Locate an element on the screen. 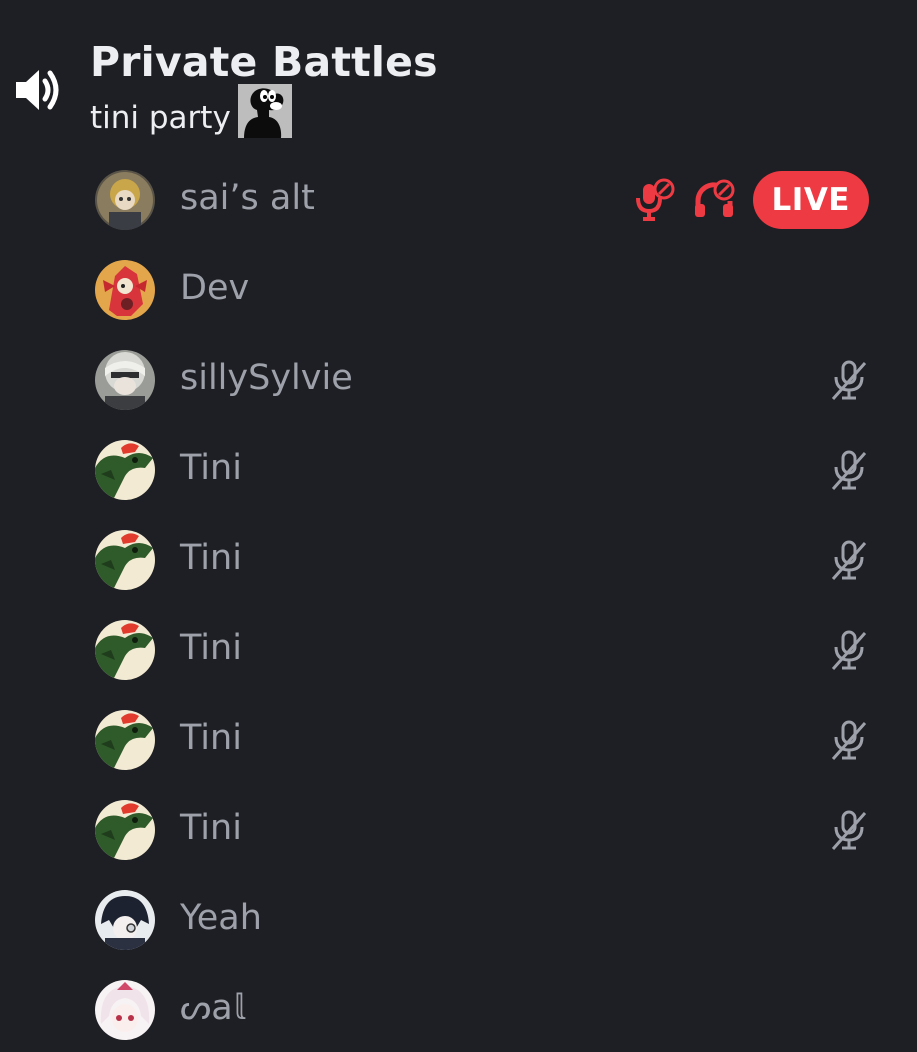  voice-user-row: sai’s alt LIVE is located at coordinates (458, 200).